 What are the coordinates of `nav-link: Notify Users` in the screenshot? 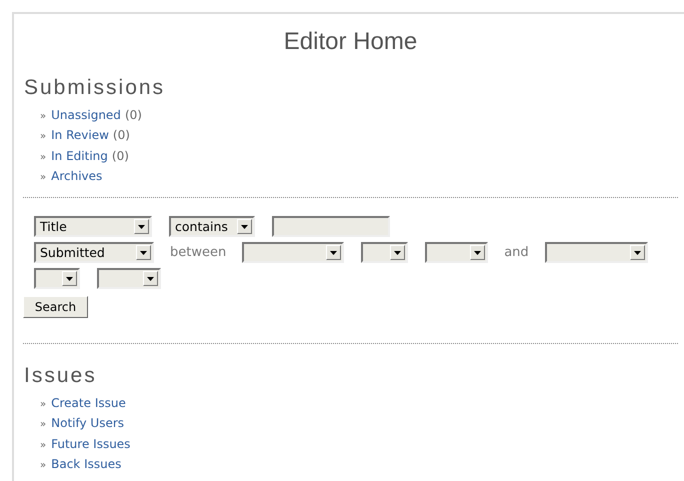 It's located at (87, 423).